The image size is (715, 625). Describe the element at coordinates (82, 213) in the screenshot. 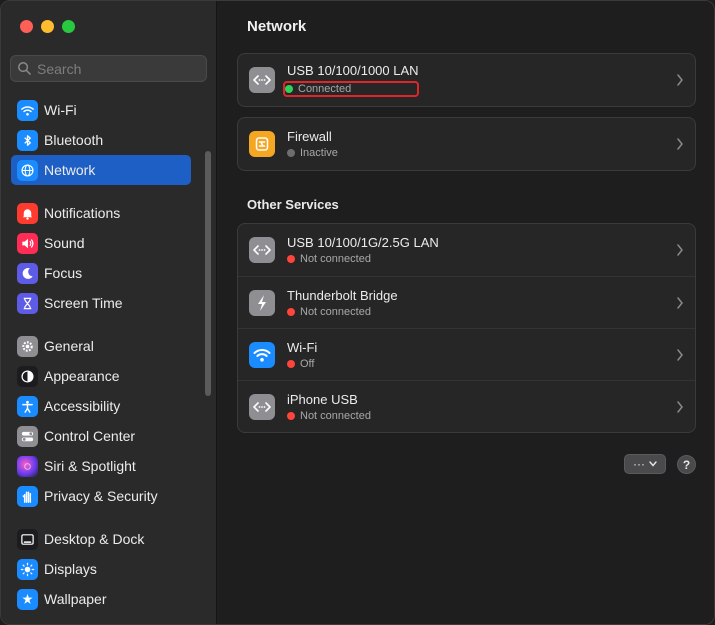

I see `sidebar-item-label: Notifications` at that location.